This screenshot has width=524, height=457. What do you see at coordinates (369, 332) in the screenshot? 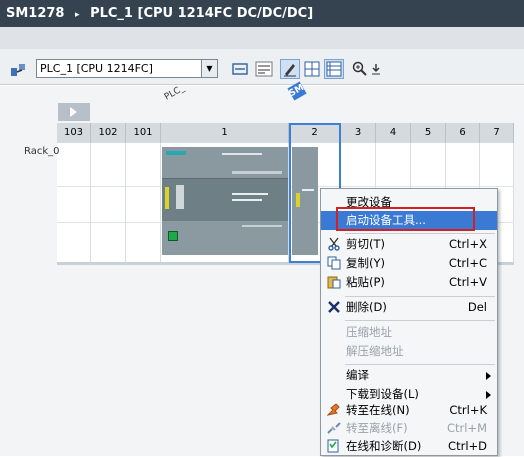
I see `menu-item-label: 压缩地址` at bounding box center [369, 332].